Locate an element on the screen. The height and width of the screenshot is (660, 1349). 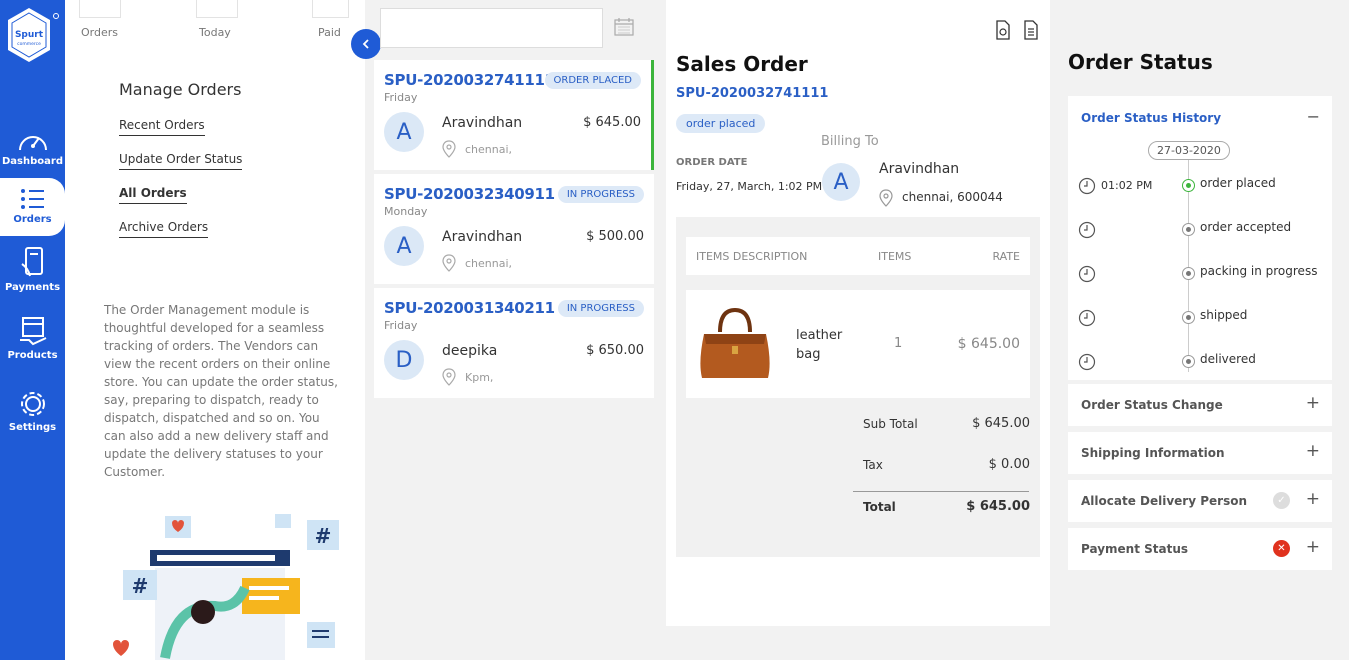
customer-name: deepika is located at coordinates (470, 351).